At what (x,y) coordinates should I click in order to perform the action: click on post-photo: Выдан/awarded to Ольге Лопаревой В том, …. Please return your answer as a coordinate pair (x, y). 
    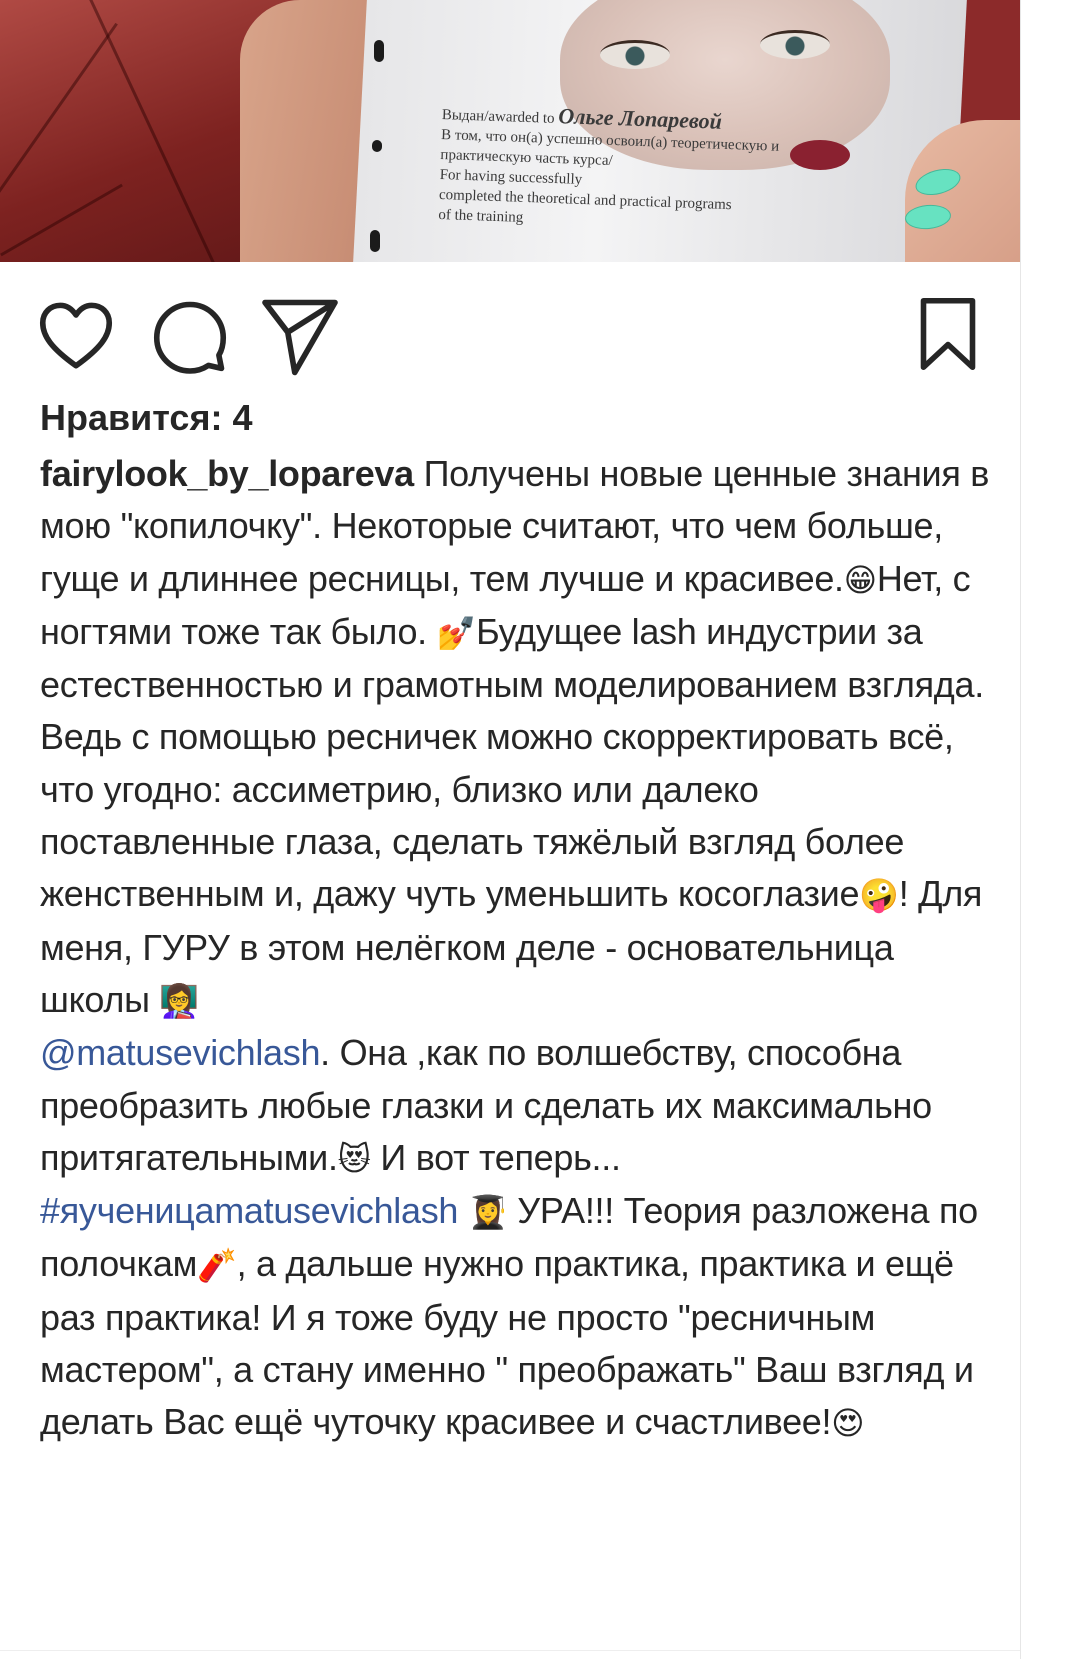
    Looking at the image, I should click on (510, 131).